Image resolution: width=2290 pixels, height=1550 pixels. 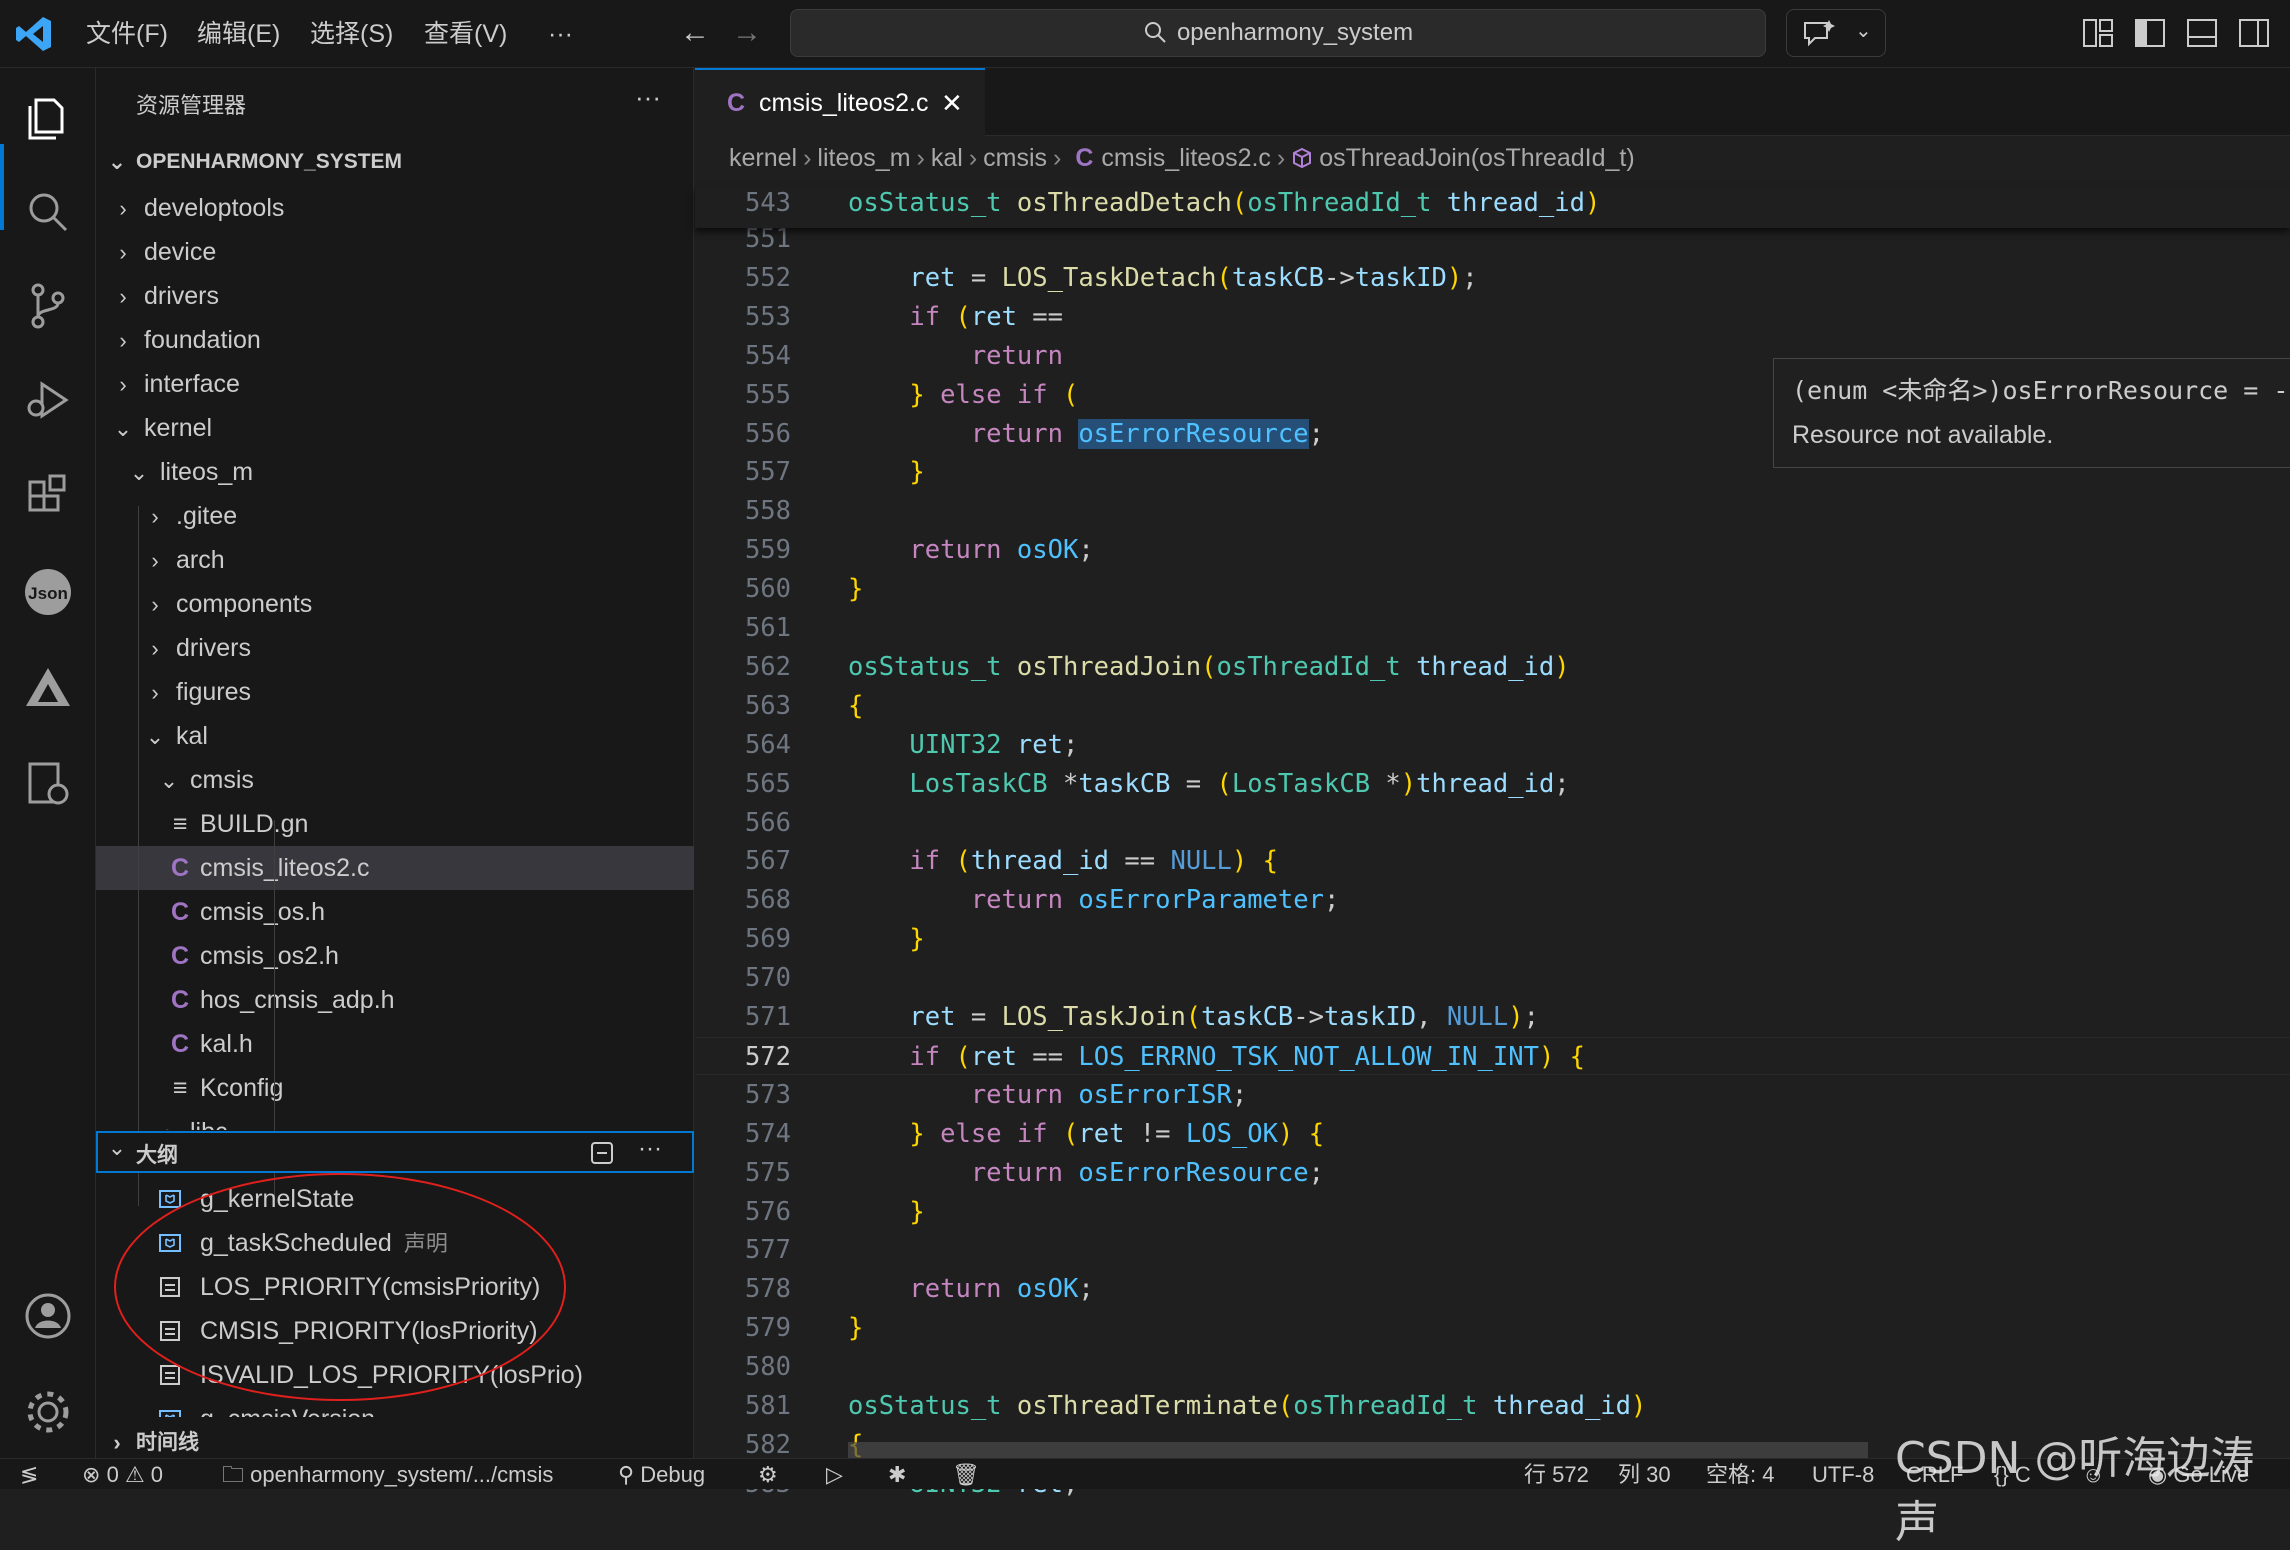 I want to click on problems-status: ⊗ 0 ⚠ 0, so click(x=122, y=1474).